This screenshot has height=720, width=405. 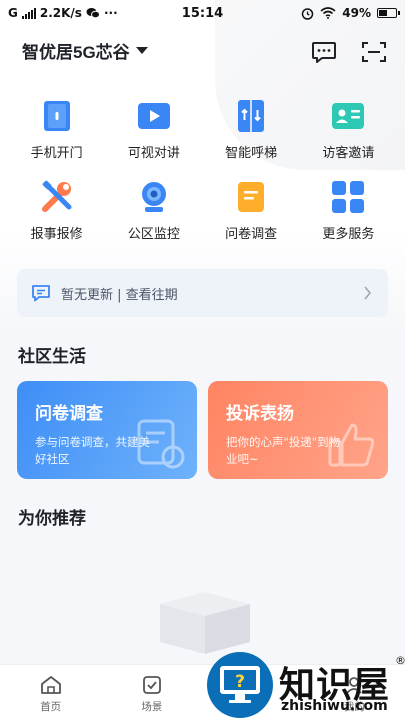 I want to click on grid-label: 访客邀请, so click(x=348, y=153).